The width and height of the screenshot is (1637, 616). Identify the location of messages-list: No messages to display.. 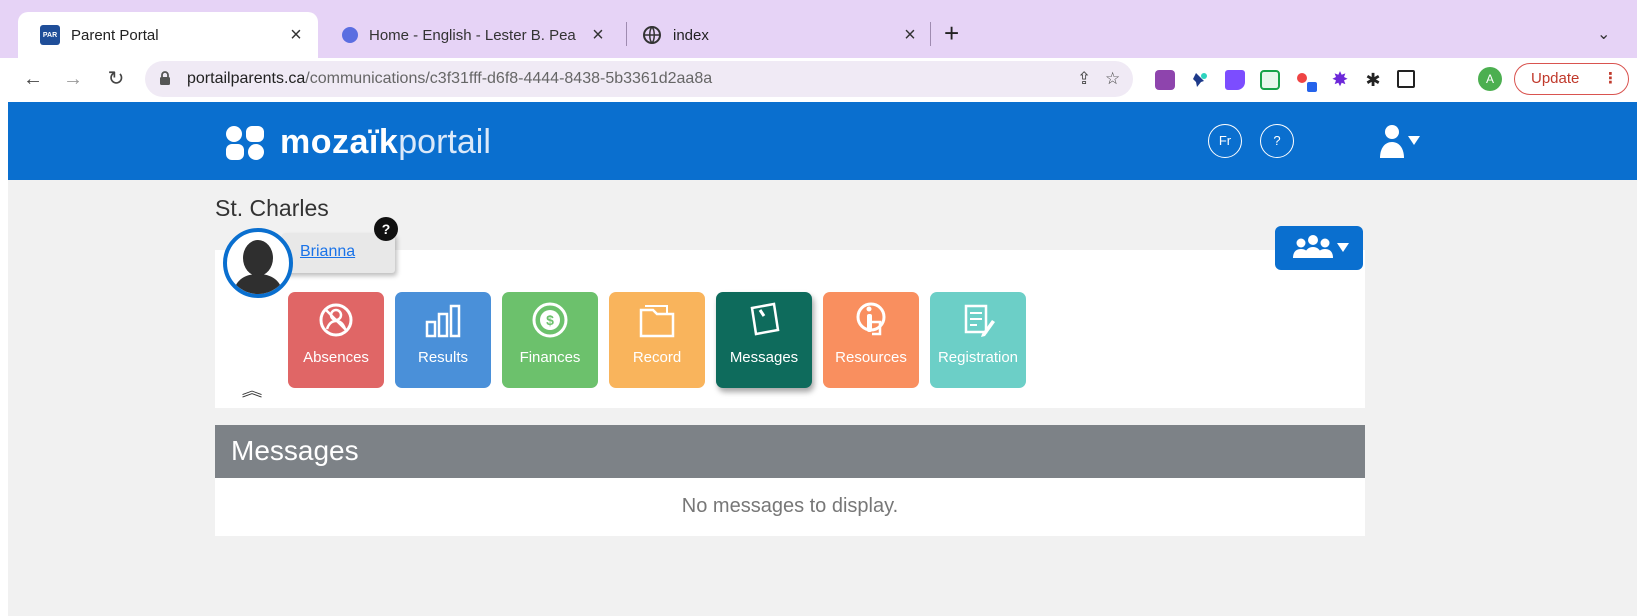
(790, 507).